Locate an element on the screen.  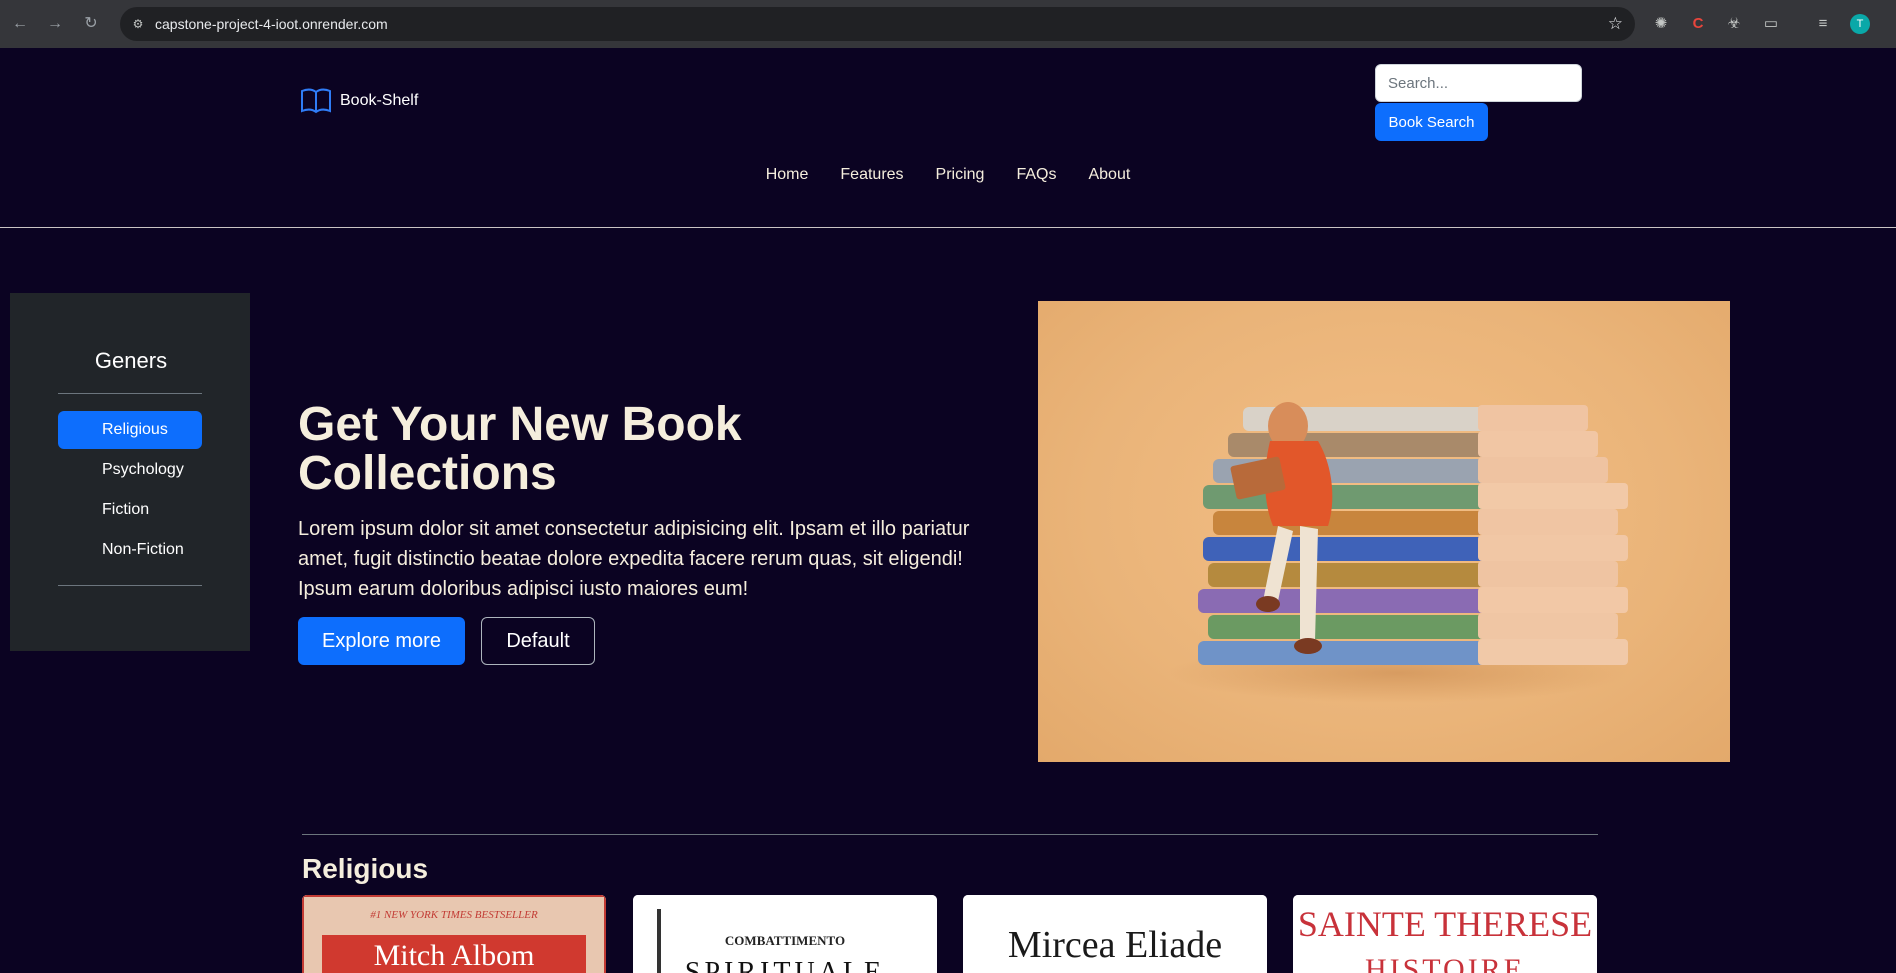
book-cover: COMBATTIMENTO SPIRITUALE is located at coordinates (785, 934).